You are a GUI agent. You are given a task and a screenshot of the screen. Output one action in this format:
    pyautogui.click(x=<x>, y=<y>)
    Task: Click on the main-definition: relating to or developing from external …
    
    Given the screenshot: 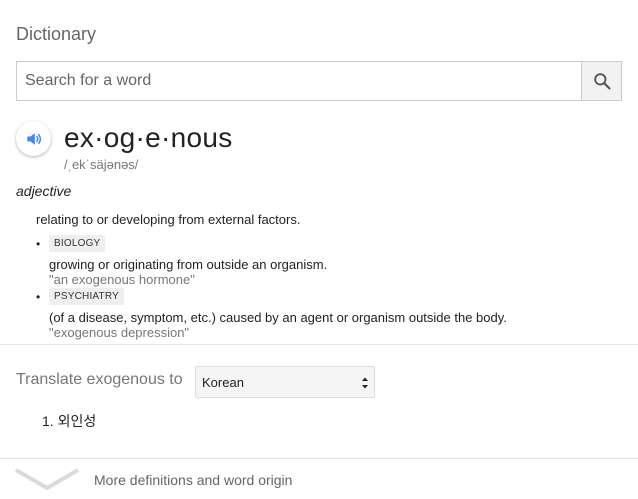 What is the action you would take?
    pyautogui.click(x=168, y=219)
    